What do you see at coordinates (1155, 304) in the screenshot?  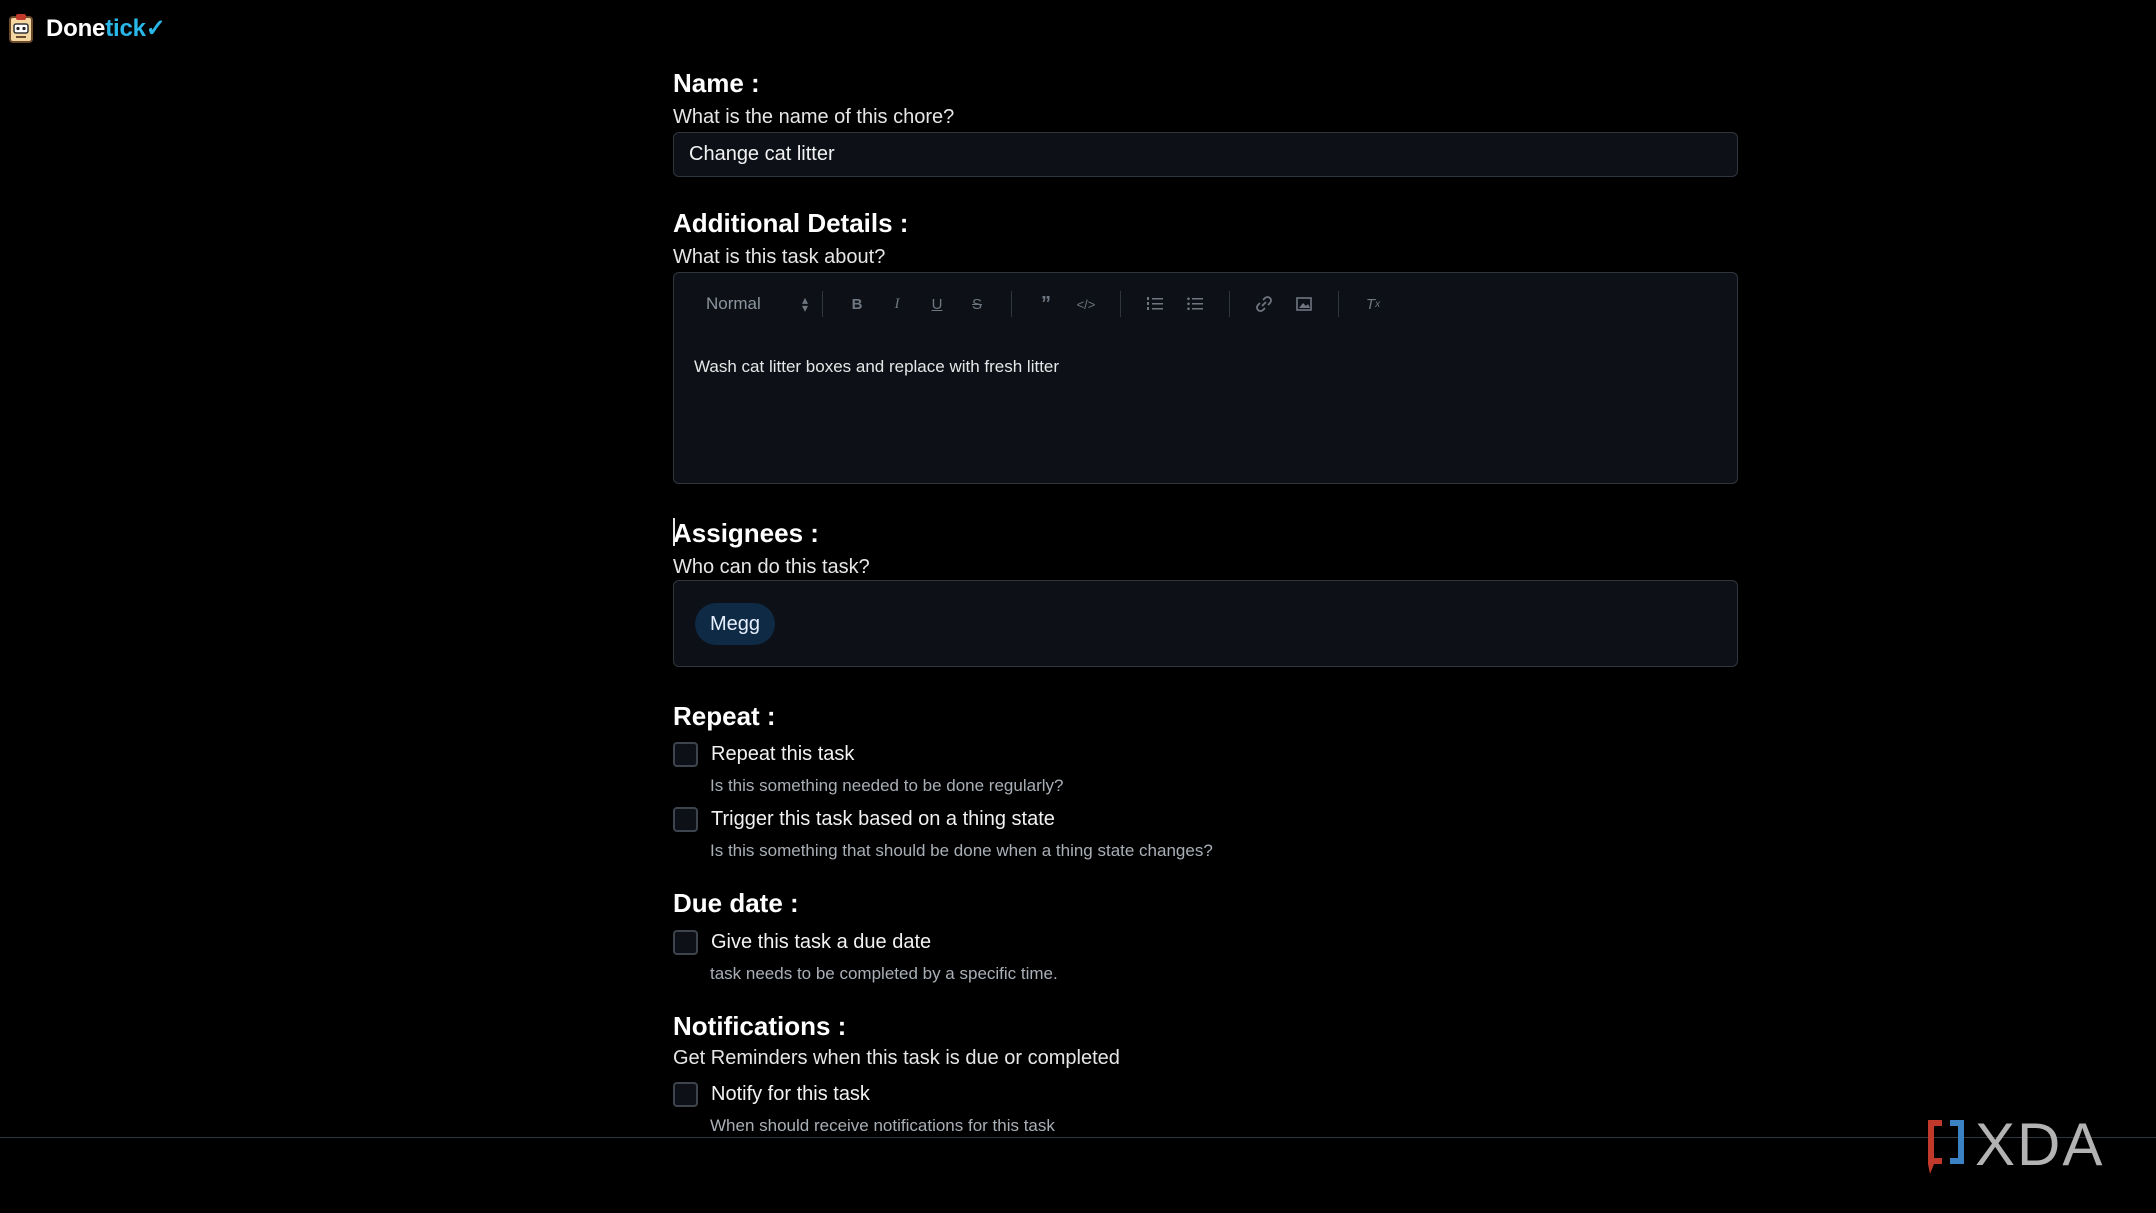 I see `ordered-list-icon` at bounding box center [1155, 304].